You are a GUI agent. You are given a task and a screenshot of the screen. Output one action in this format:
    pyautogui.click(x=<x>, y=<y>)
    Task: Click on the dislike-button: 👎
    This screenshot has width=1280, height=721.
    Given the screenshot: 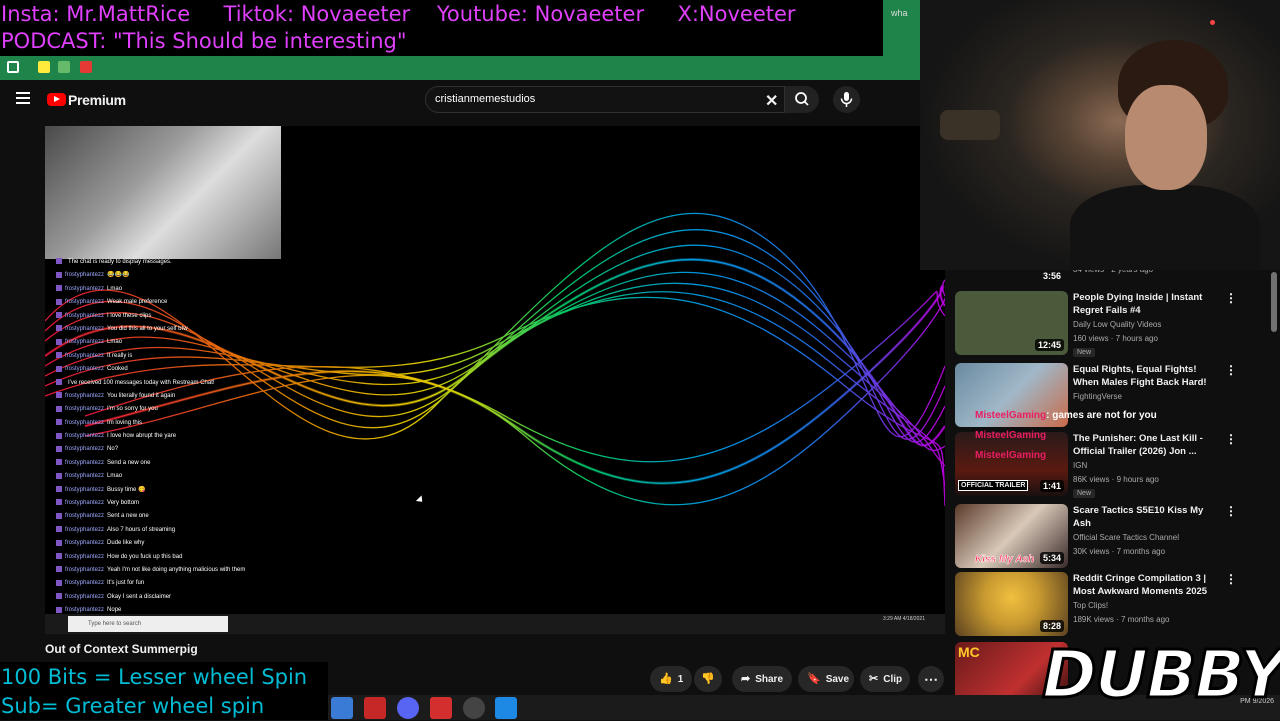 What is the action you would take?
    pyautogui.click(x=708, y=679)
    